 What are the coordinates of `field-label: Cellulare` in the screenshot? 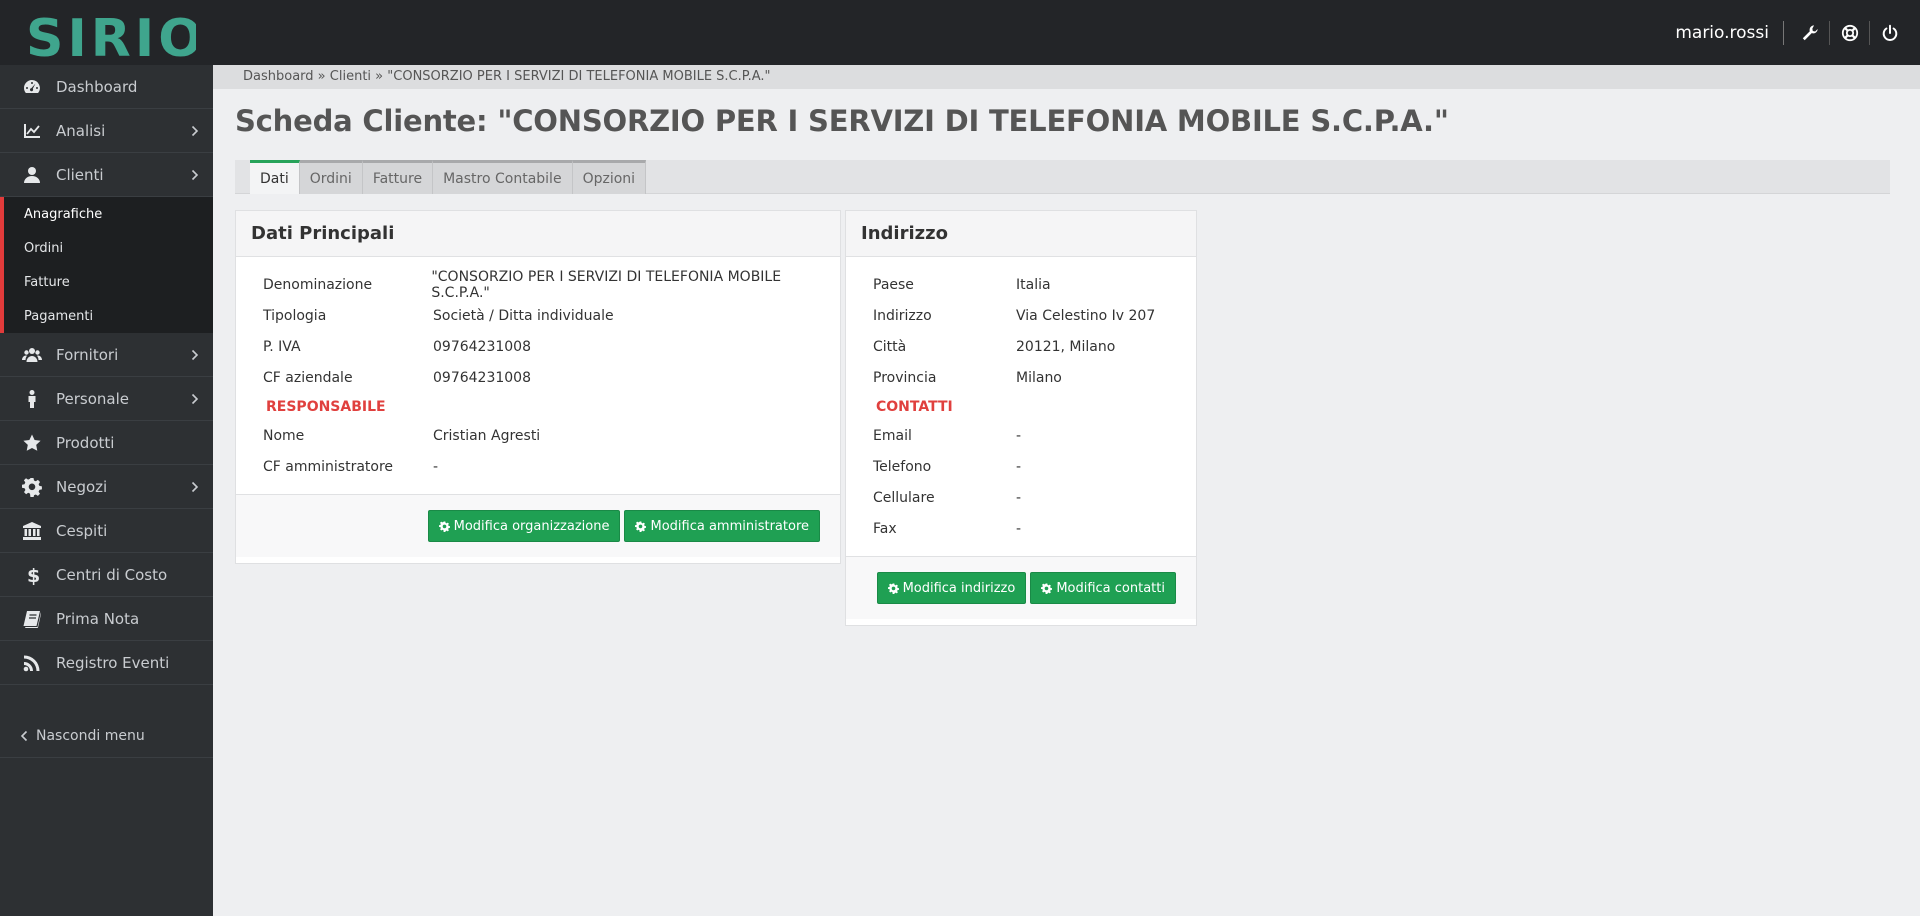 It's located at (904, 497).